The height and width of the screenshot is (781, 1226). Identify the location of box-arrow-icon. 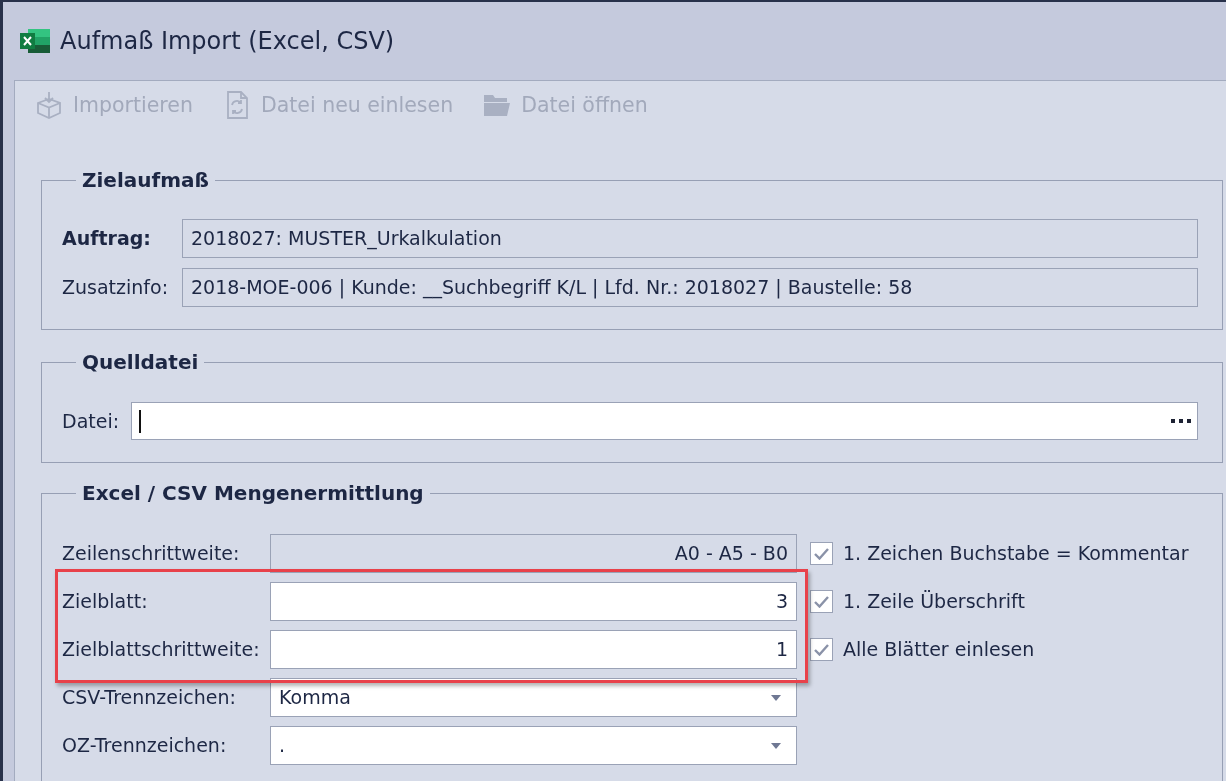
(49, 105).